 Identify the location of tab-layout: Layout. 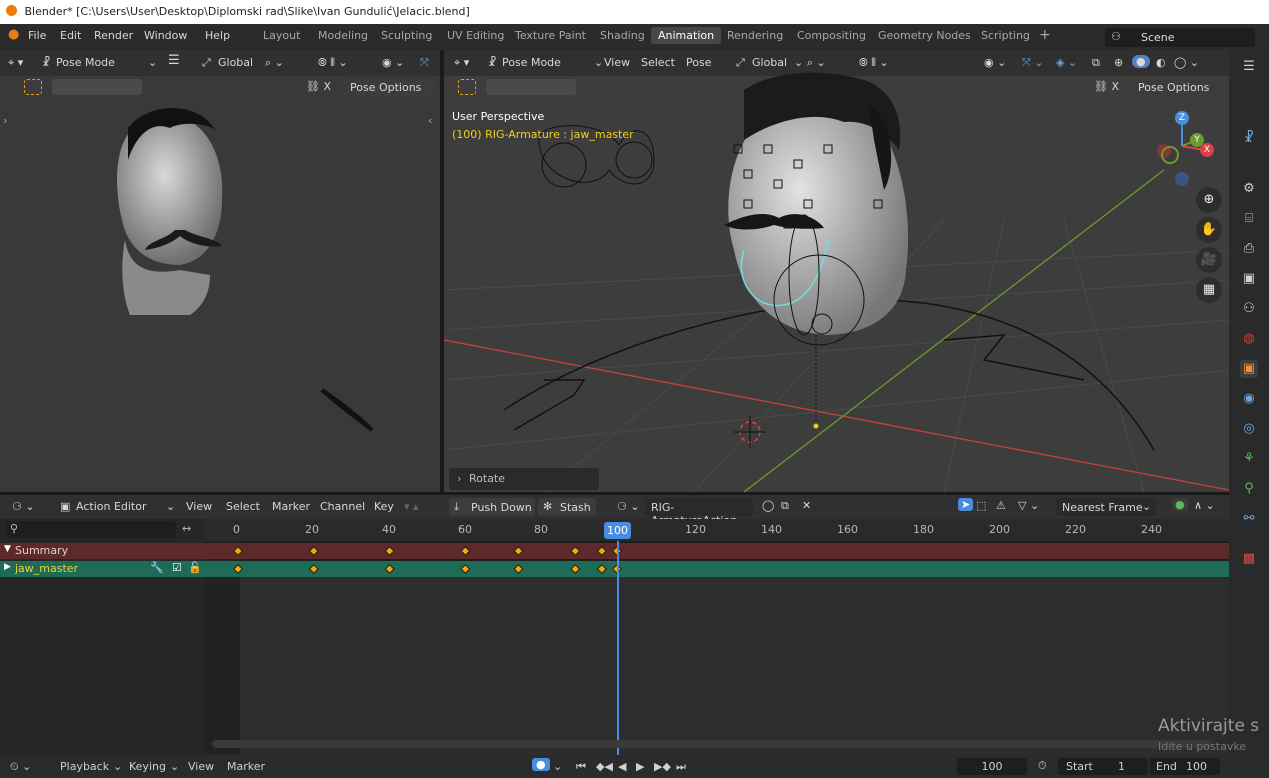
(281, 35).